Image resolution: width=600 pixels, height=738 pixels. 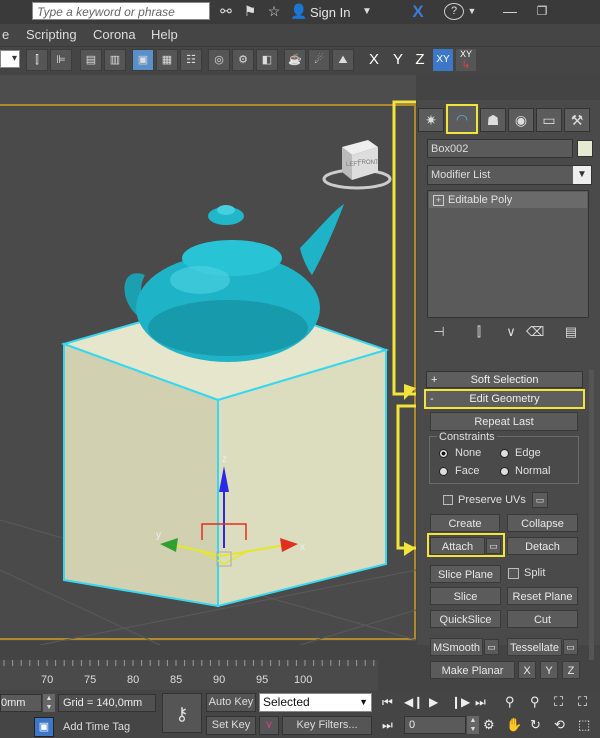 What do you see at coordinates (491, 647) in the screenshot?
I see `msmooth-settings-icon: ▭` at bounding box center [491, 647].